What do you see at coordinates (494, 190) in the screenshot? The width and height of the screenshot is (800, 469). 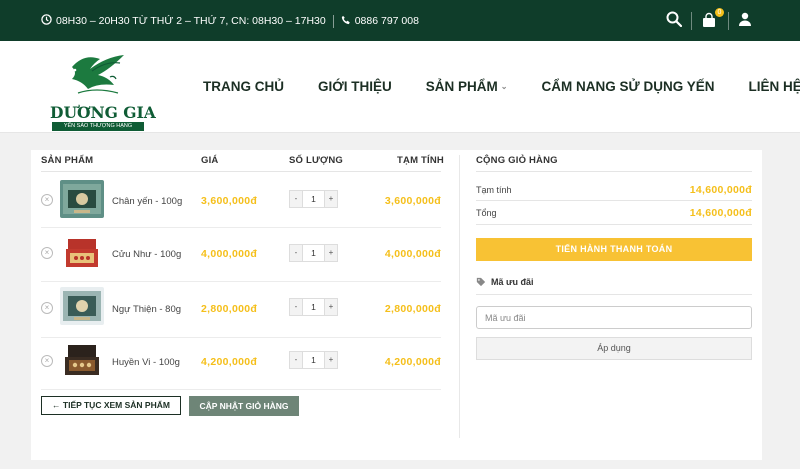 I see `subtotal-label: Tạm tính` at bounding box center [494, 190].